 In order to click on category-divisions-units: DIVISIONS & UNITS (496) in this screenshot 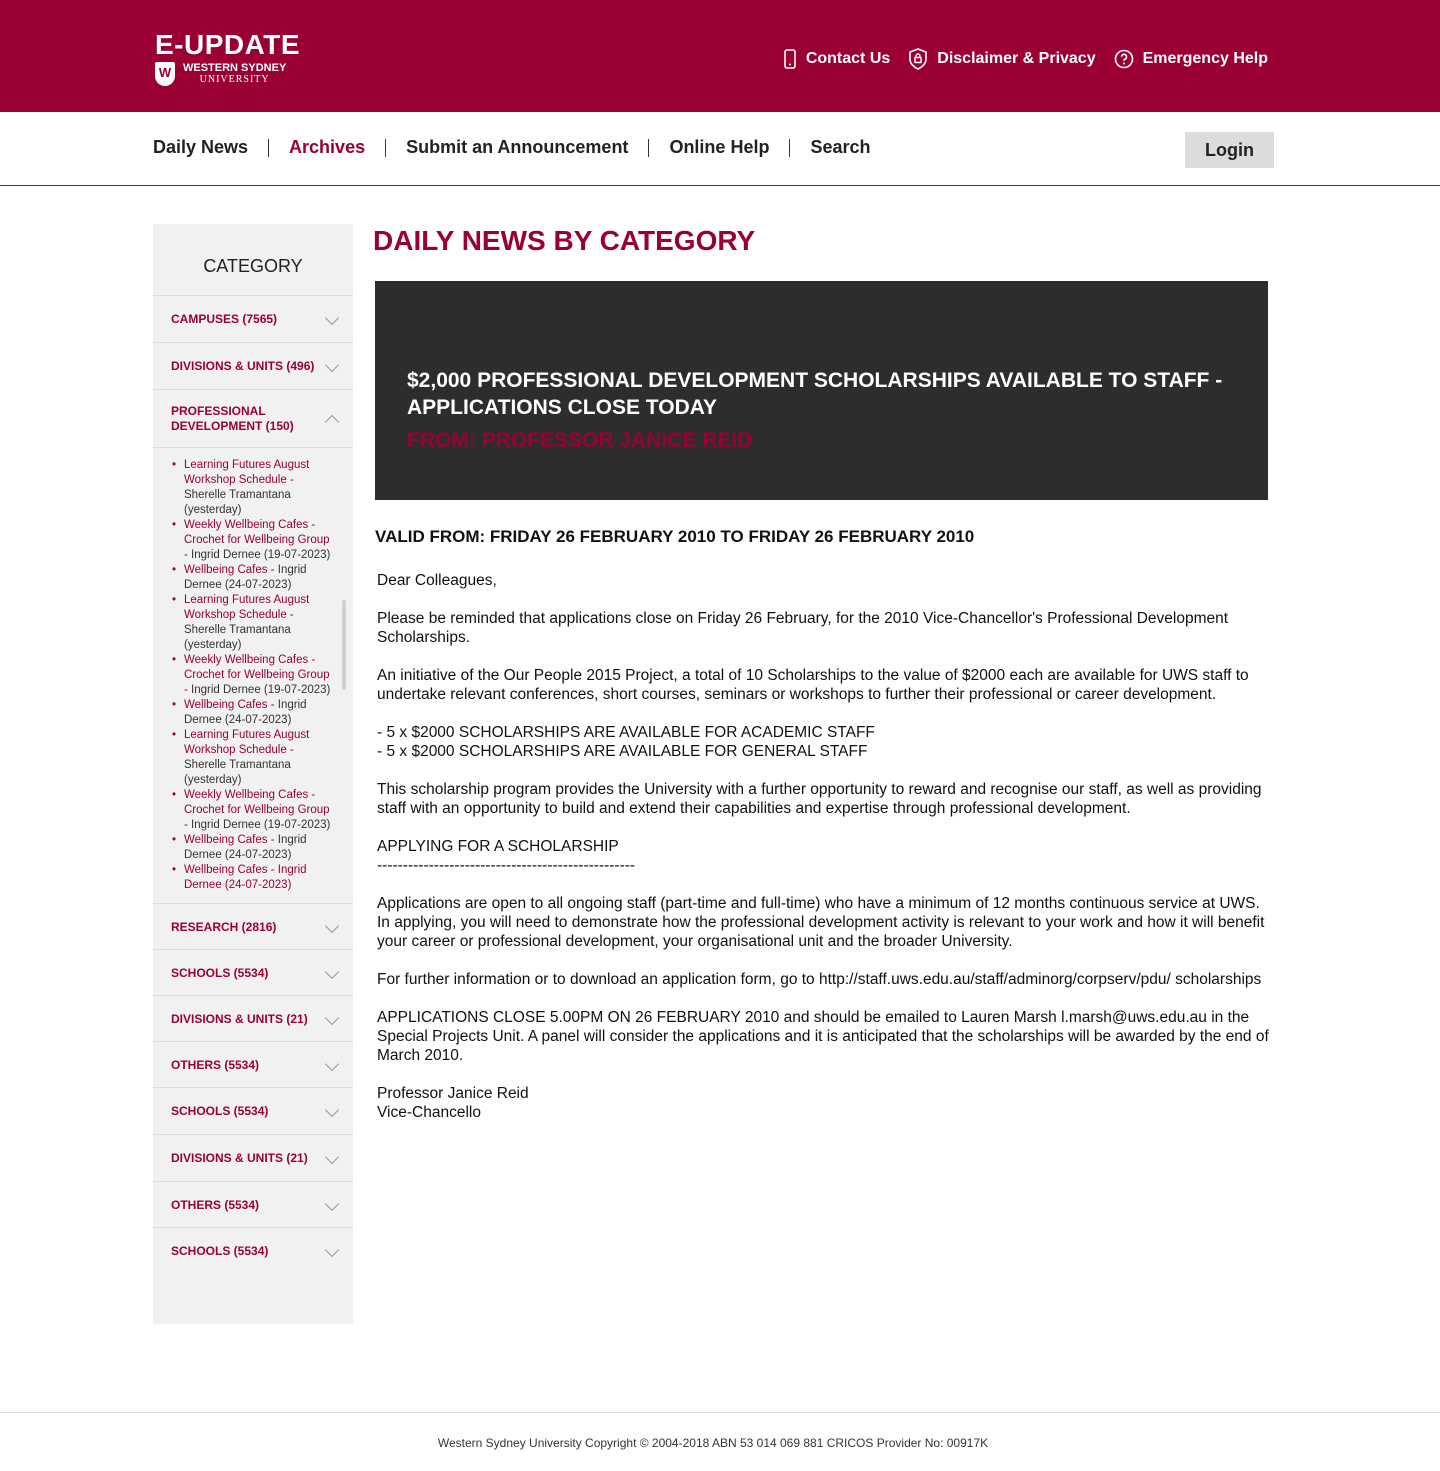, I will do `click(253, 366)`.